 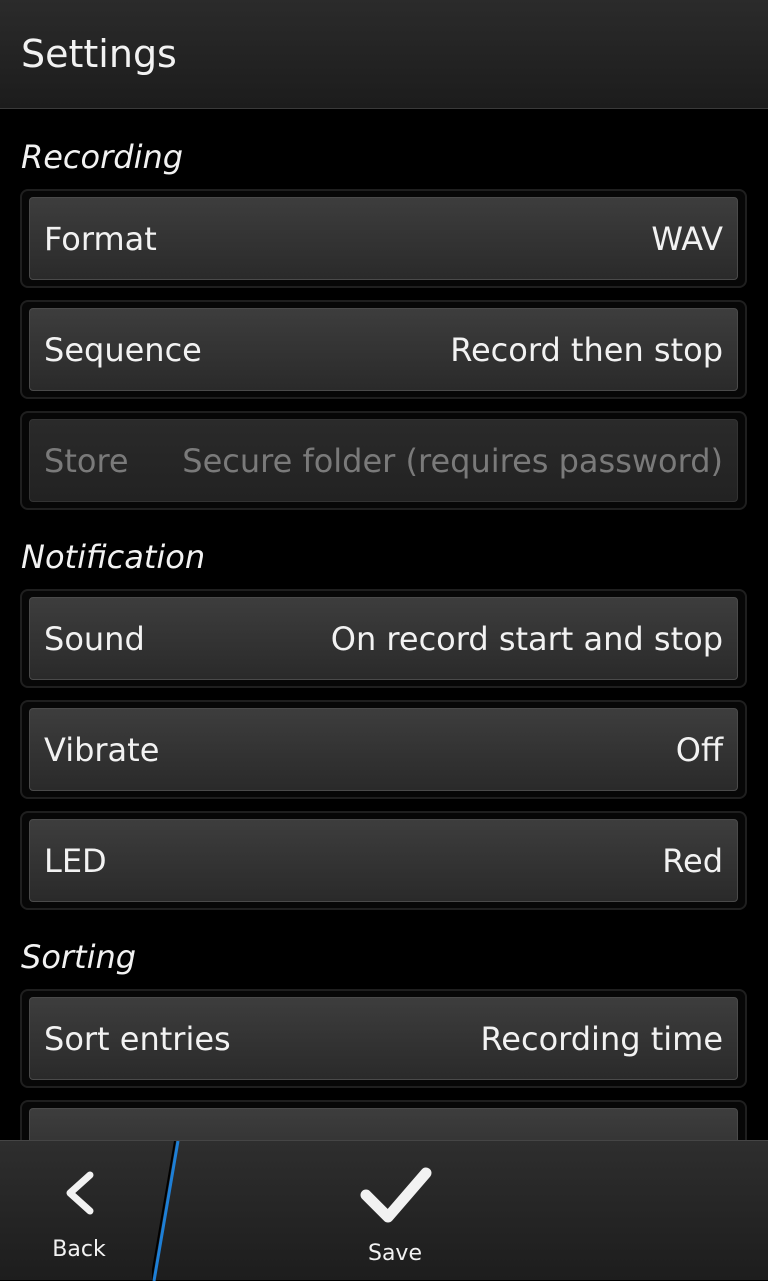 I want to click on setting-label: Format, so click(x=100, y=238).